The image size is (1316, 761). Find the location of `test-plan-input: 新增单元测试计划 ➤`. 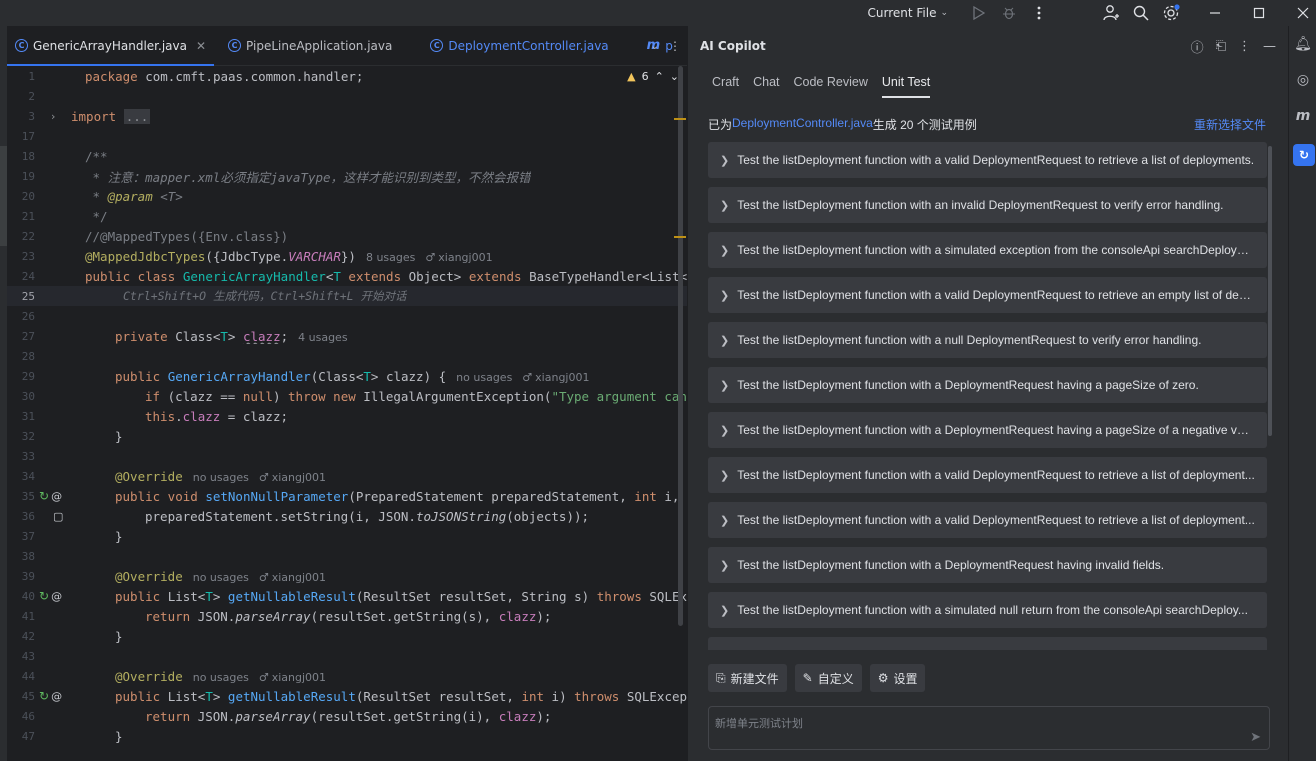

test-plan-input: 新增单元测试计划 ➤ is located at coordinates (989, 728).